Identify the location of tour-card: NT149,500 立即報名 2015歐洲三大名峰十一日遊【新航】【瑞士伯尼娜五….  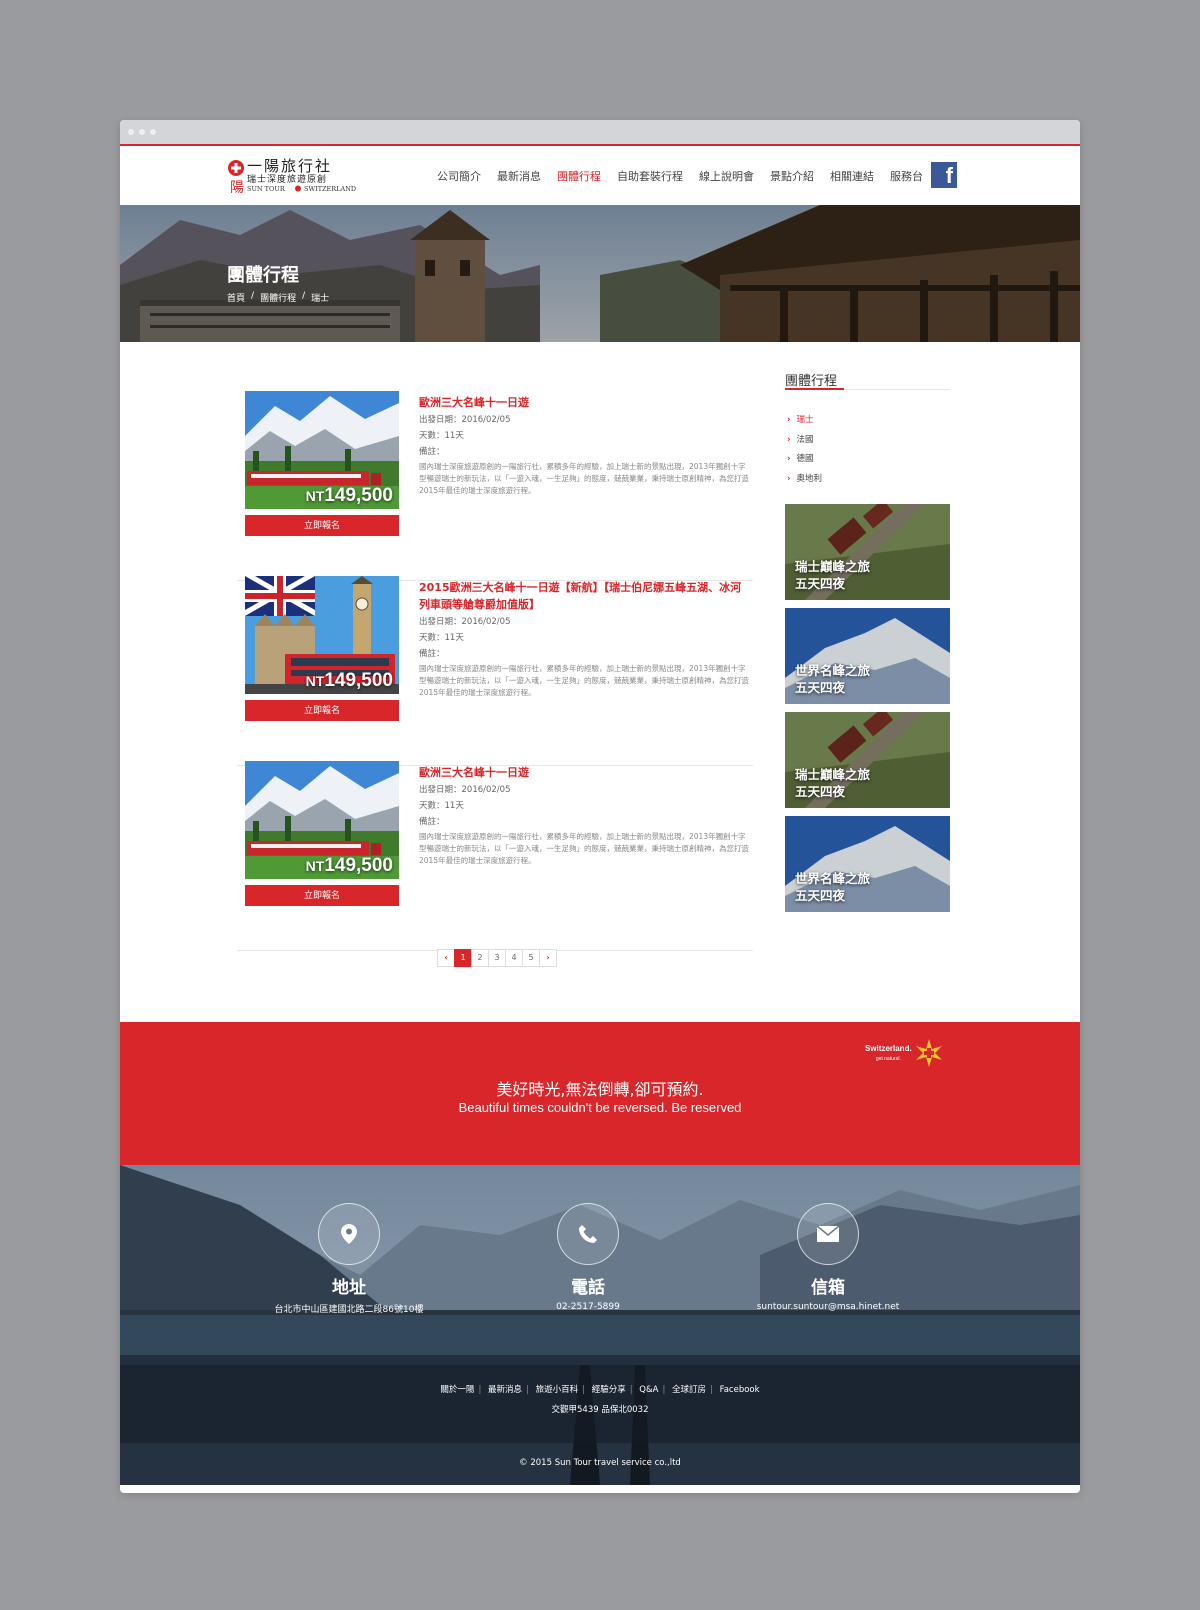
(495, 671).